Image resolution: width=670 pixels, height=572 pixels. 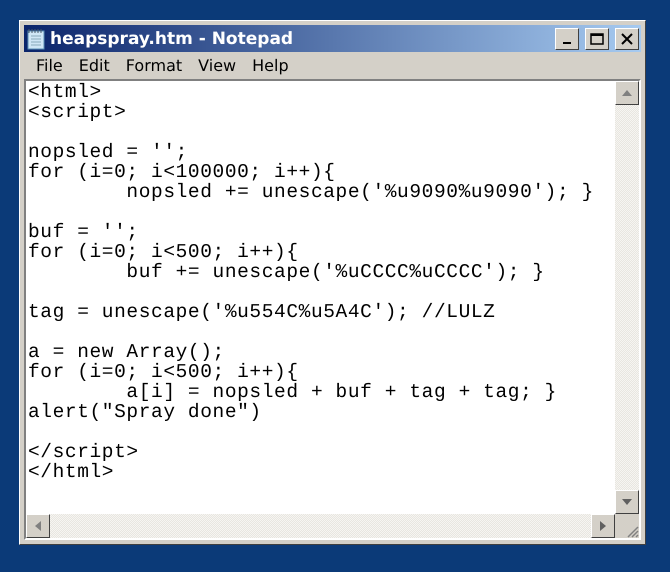 I want to click on left-arrow-icon, so click(x=38, y=526).